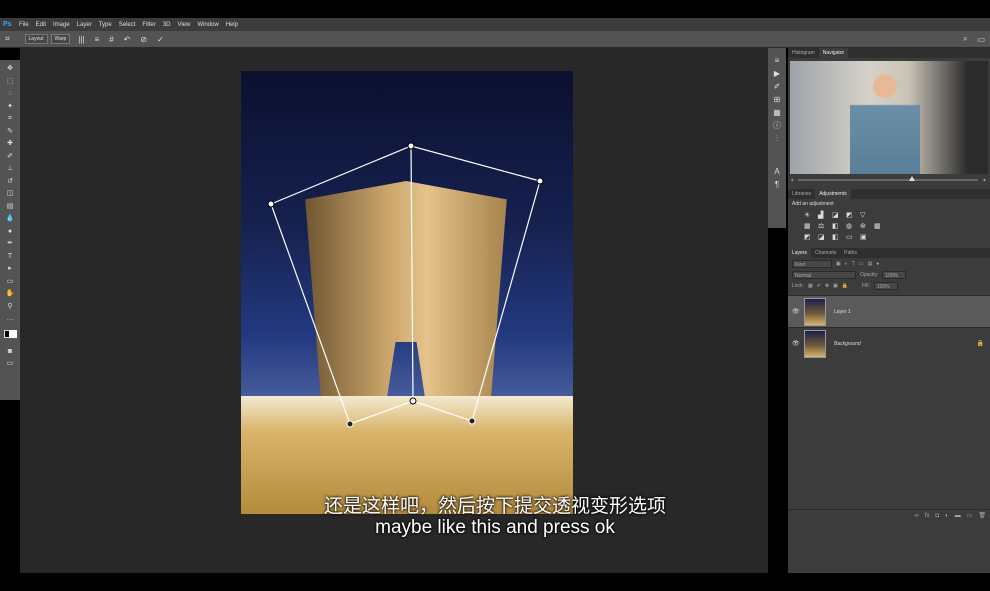 Image resolution: width=990 pixels, height=591 pixels. I want to click on auto-straighten-horizontal-icon: ≡, so click(97, 39).